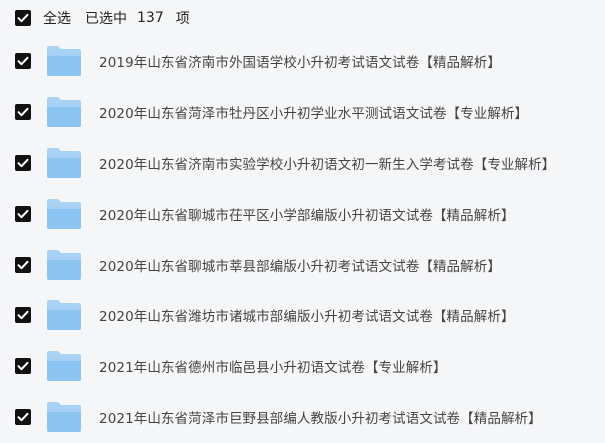 This screenshot has height=443, width=605. I want to click on file-row: 2021年山东省菏泽市巨野县部编人教版小升初考试语文试卷【精品解析】, so click(302, 417).